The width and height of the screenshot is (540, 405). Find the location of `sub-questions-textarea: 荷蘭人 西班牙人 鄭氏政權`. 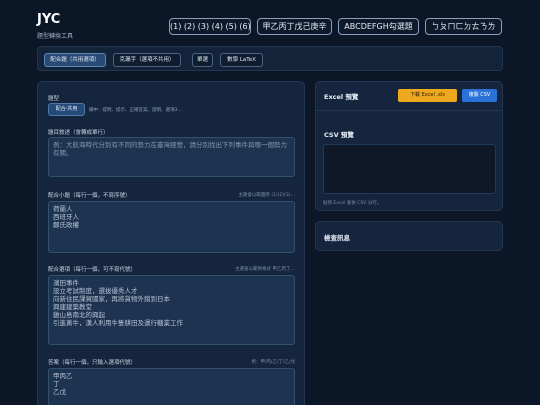

sub-questions-textarea: 荷蘭人 西班牙人 鄭氏政權 is located at coordinates (171, 227).